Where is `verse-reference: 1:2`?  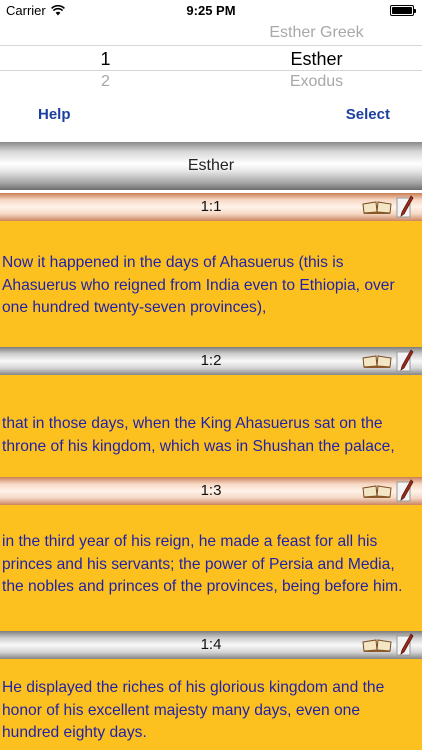
verse-reference: 1:2 is located at coordinates (211, 360).